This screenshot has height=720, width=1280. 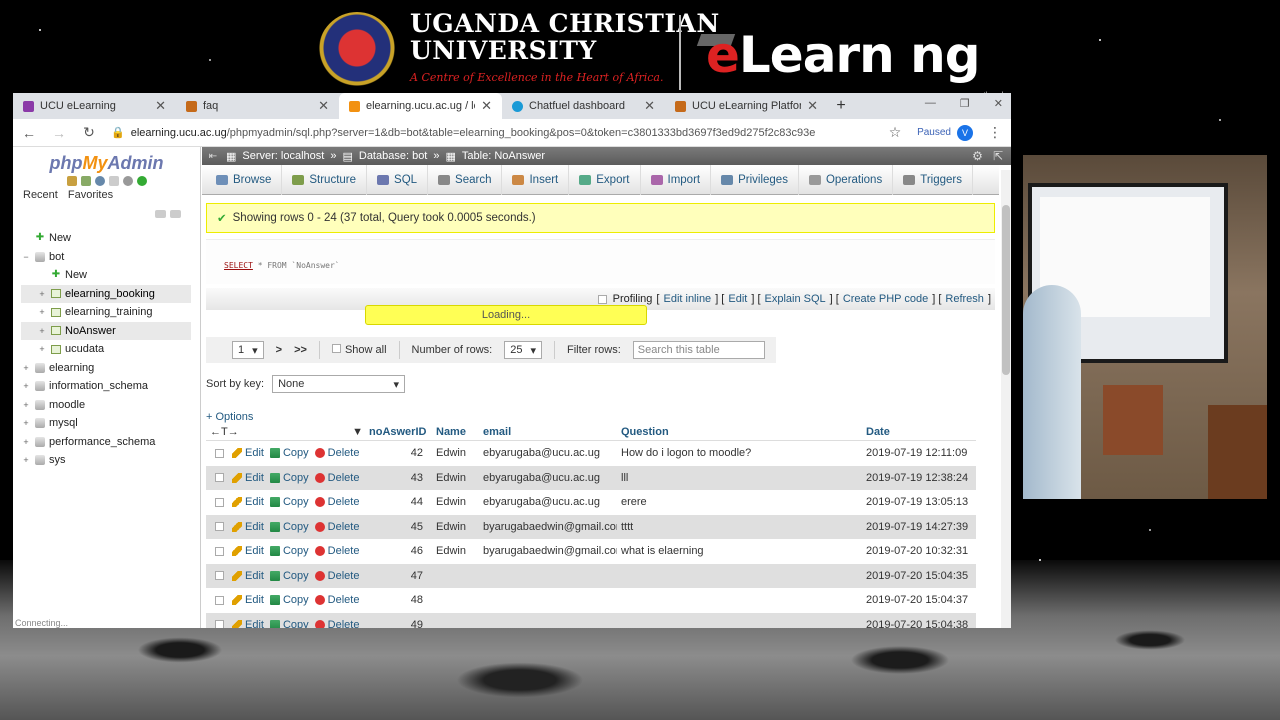 What do you see at coordinates (755, 179) in the screenshot?
I see `tab-privileges: Privileges` at bounding box center [755, 179].